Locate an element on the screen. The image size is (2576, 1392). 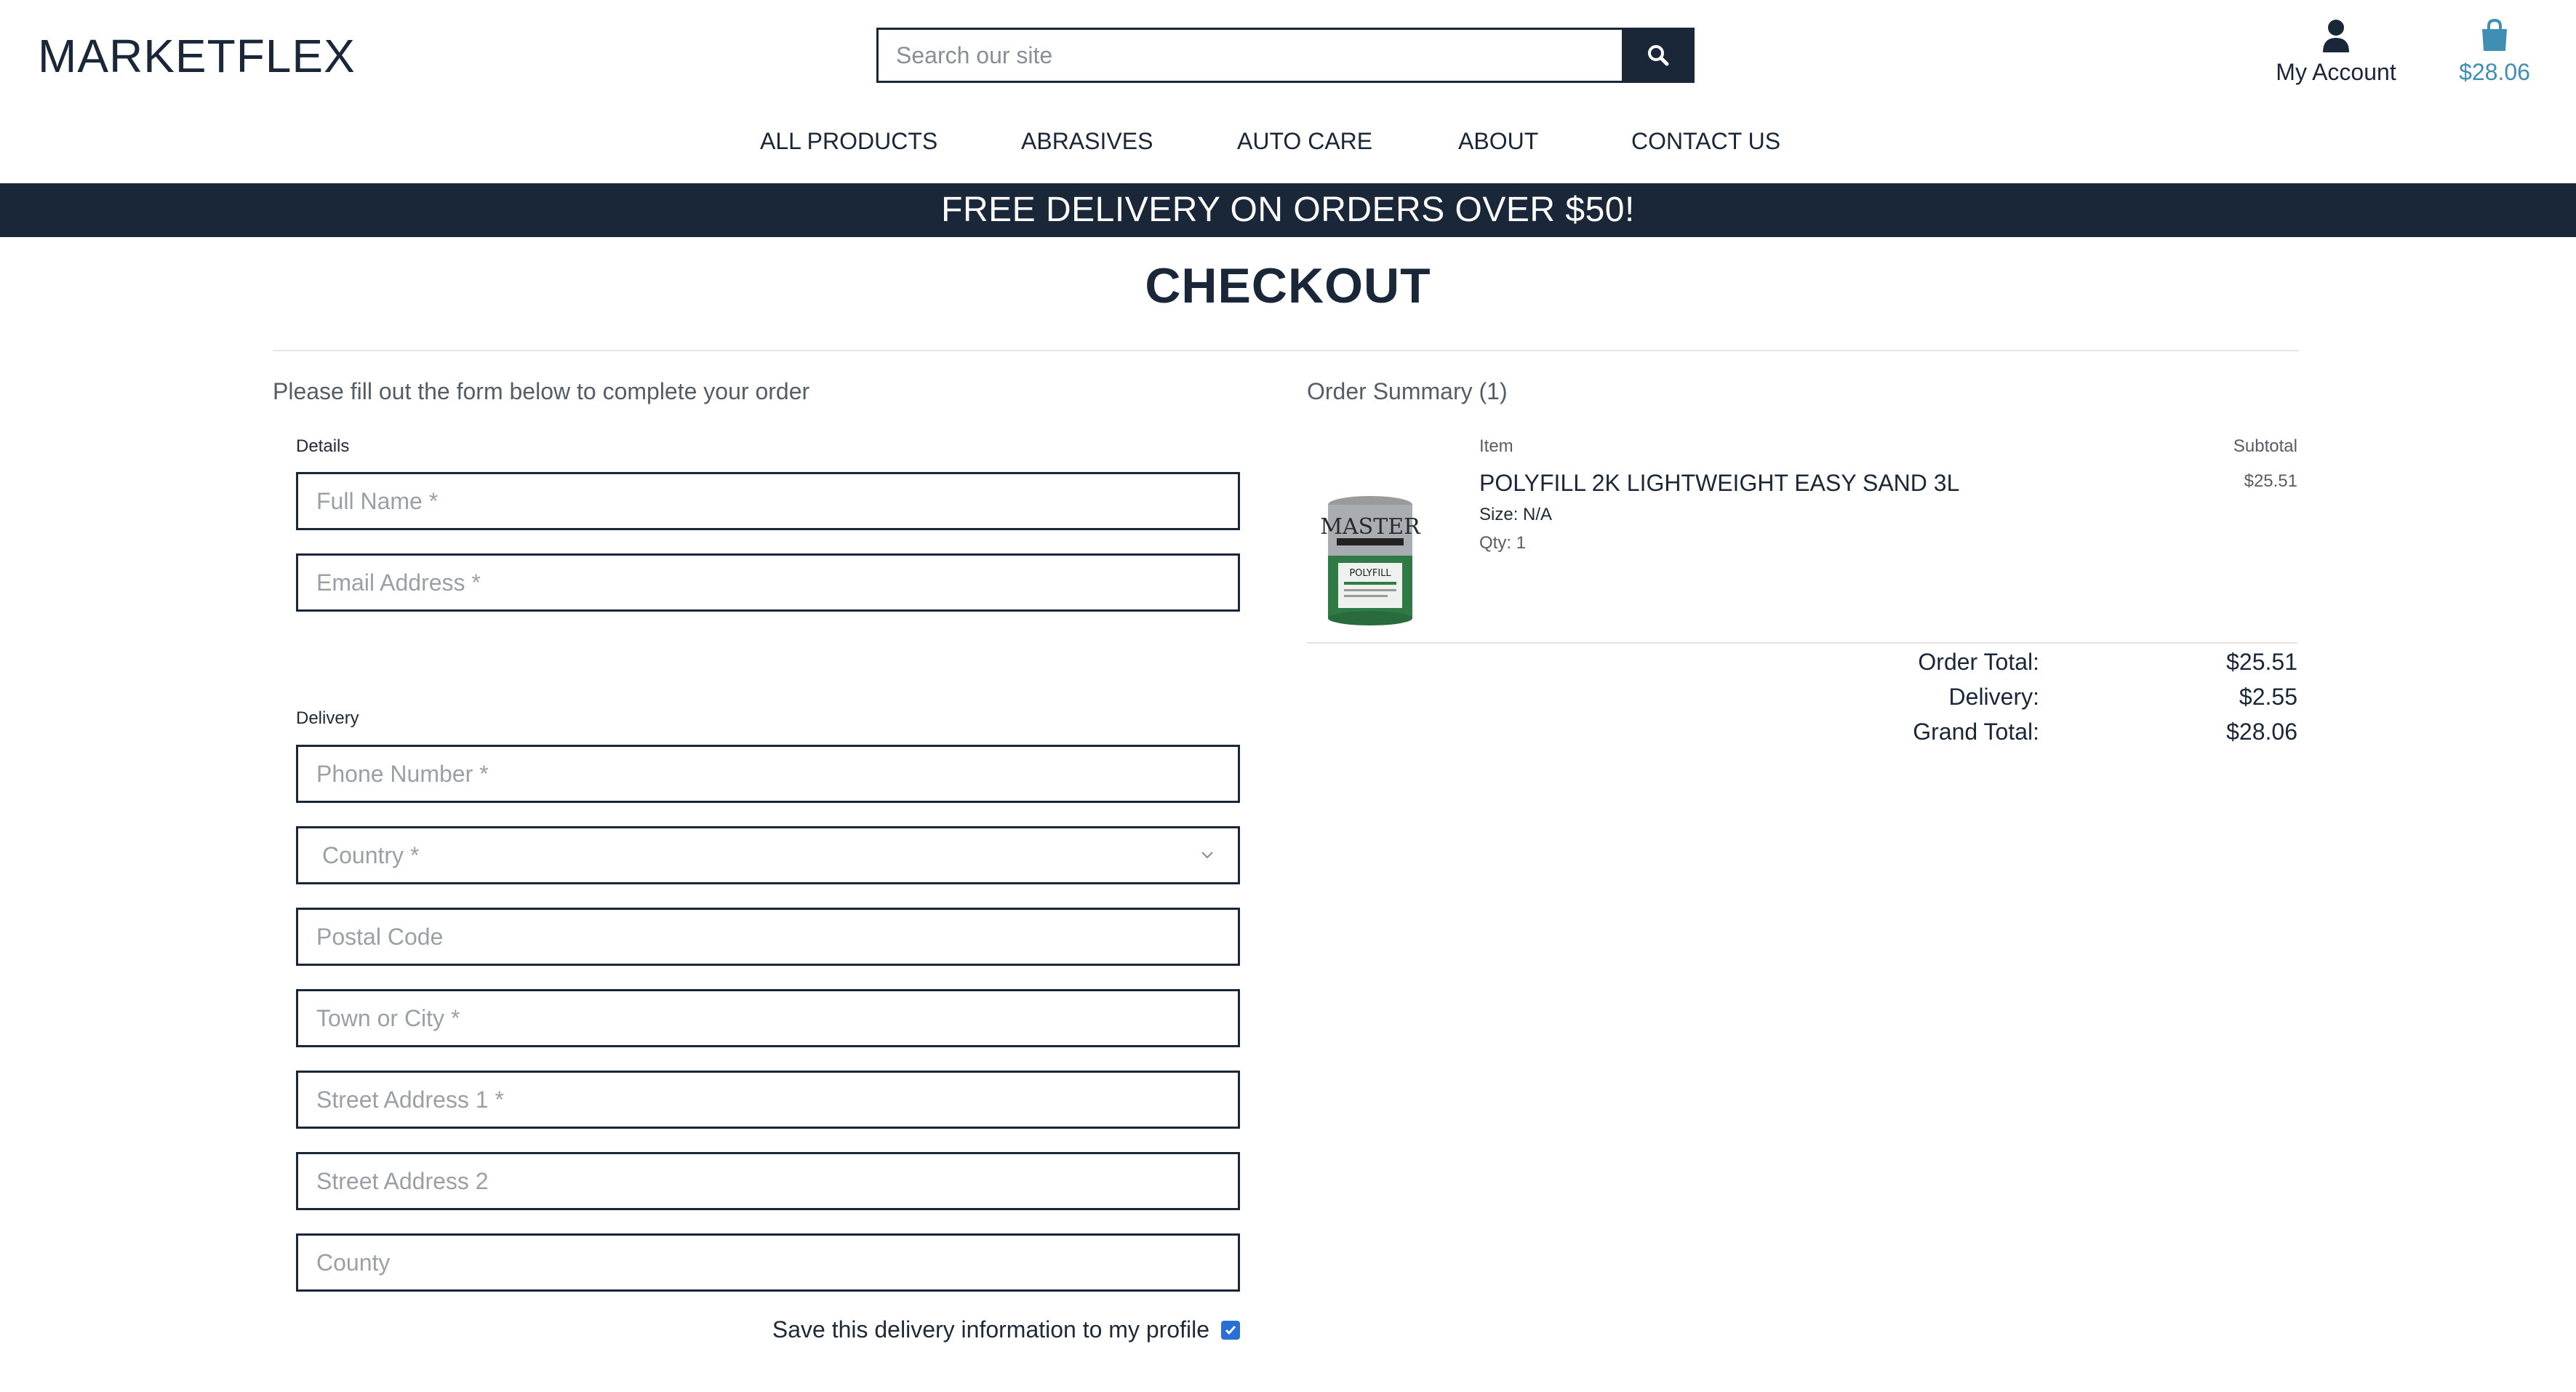
can-brand: MASTER is located at coordinates (1370, 527).